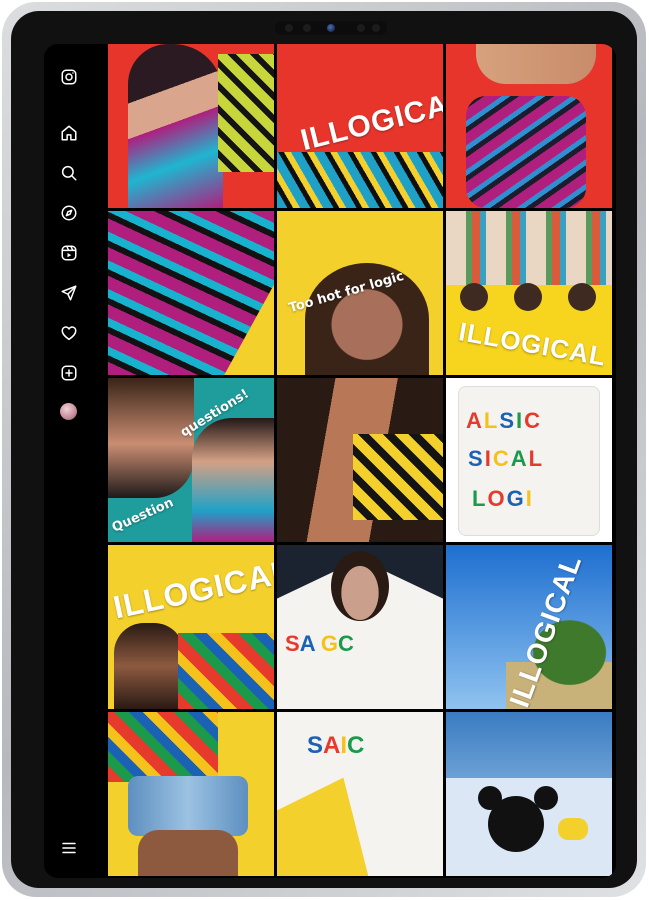 The width and height of the screenshot is (649, 900). What do you see at coordinates (69, 373) in the screenshot?
I see `create-icon` at bounding box center [69, 373].